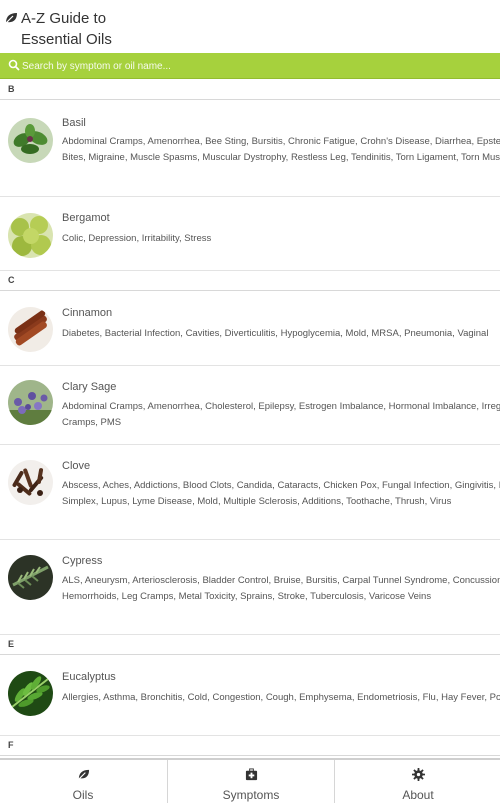 The height and width of the screenshot is (803, 500). I want to click on section-header-e: E, so click(250, 645).